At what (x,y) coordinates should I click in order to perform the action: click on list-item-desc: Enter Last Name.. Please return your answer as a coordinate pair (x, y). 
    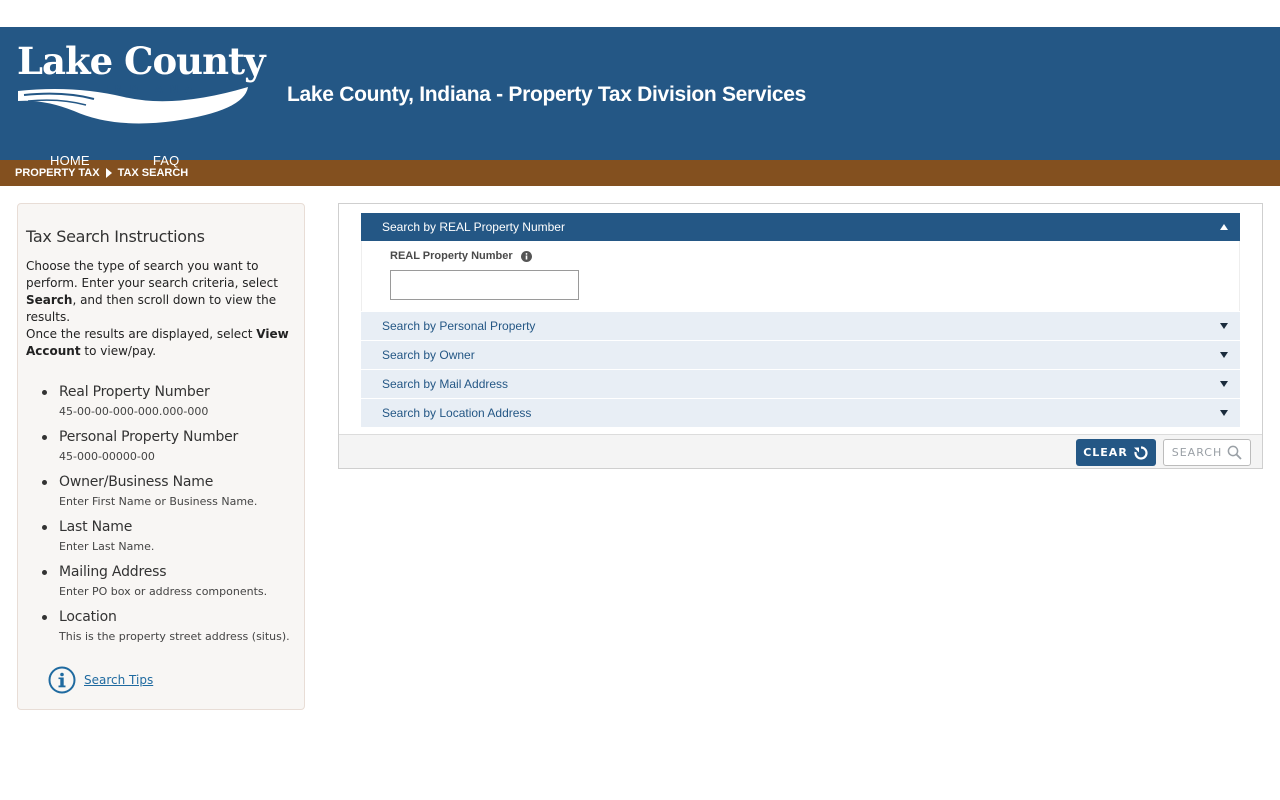
    Looking at the image, I should click on (107, 546).